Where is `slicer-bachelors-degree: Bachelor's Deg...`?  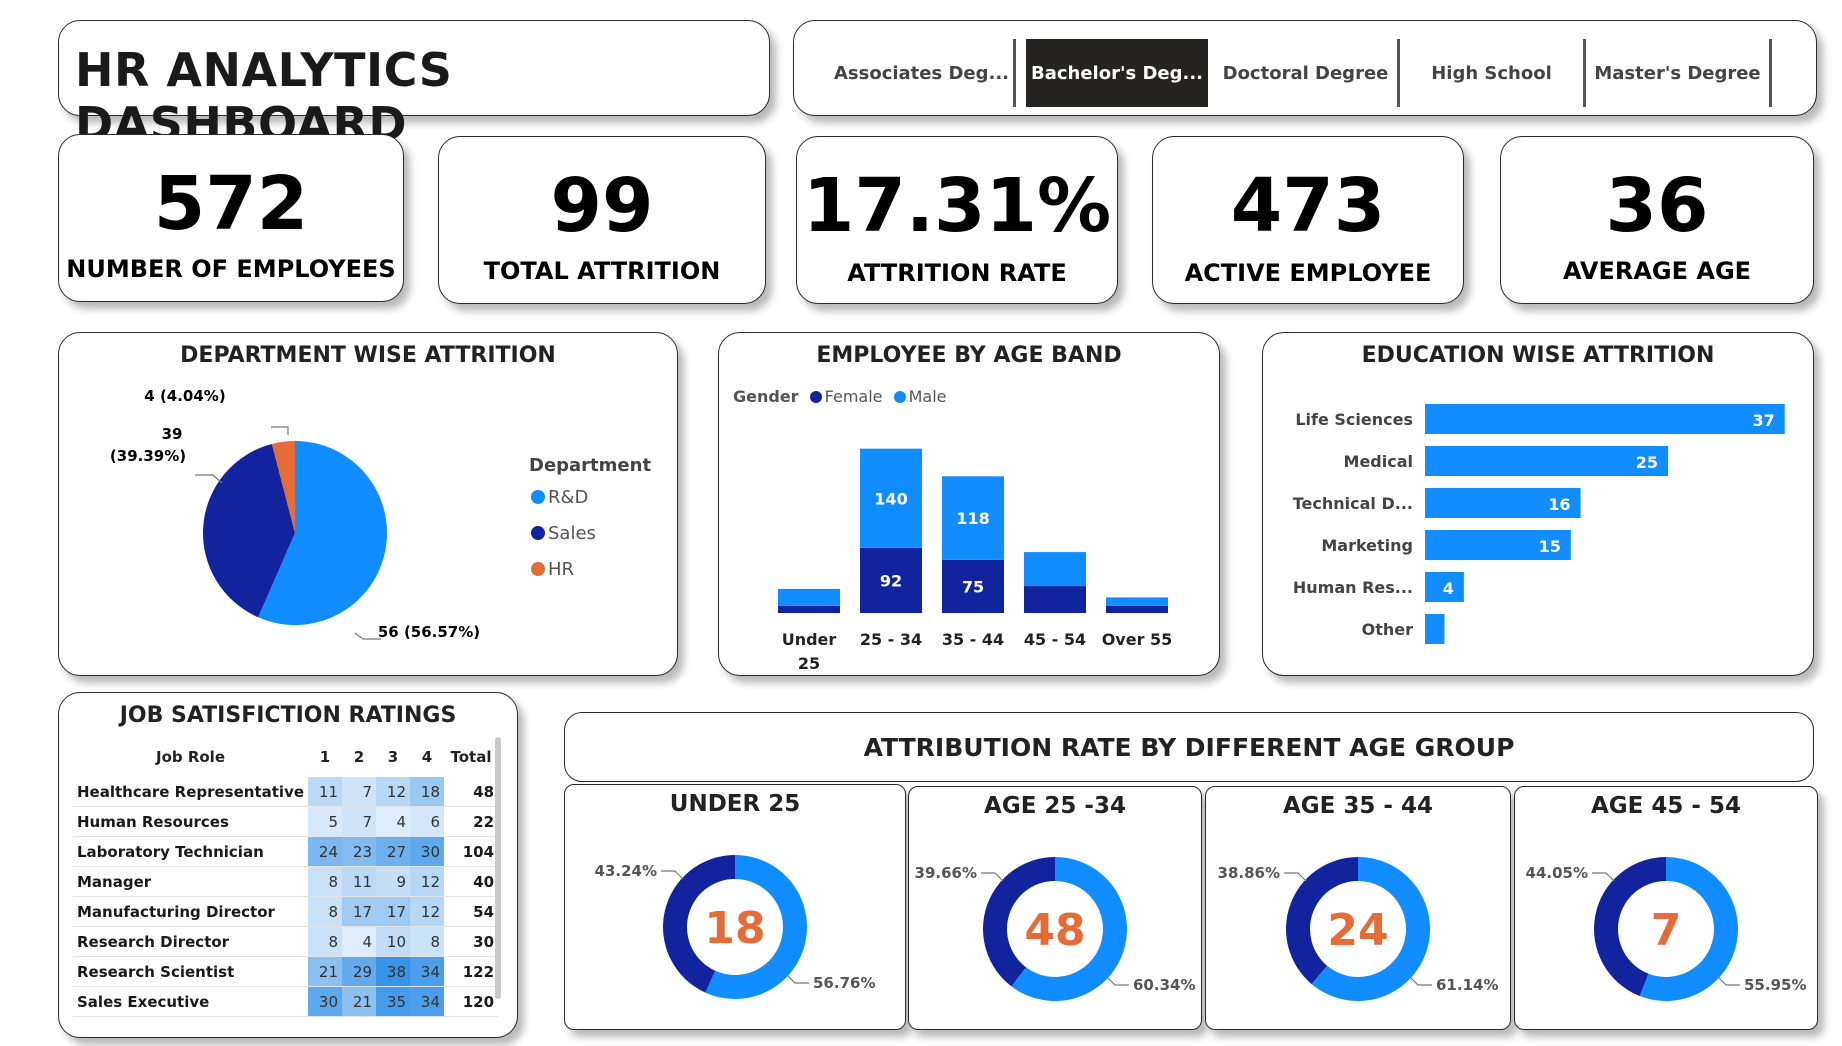
slicer-bachelors-degree: Bachelor's Deg... is located at coordinates (1117, 73).